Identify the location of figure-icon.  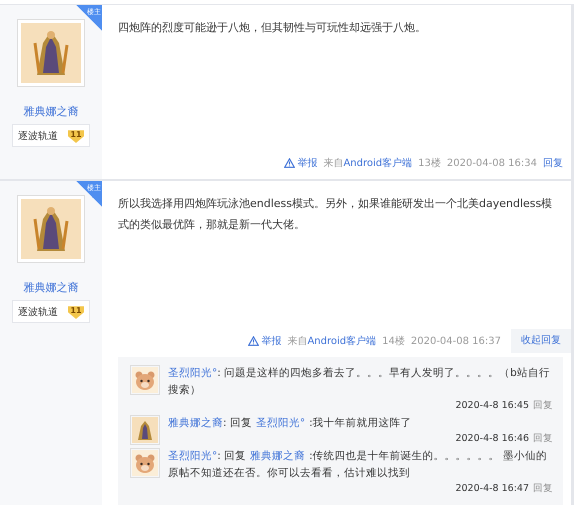
(145, 430).